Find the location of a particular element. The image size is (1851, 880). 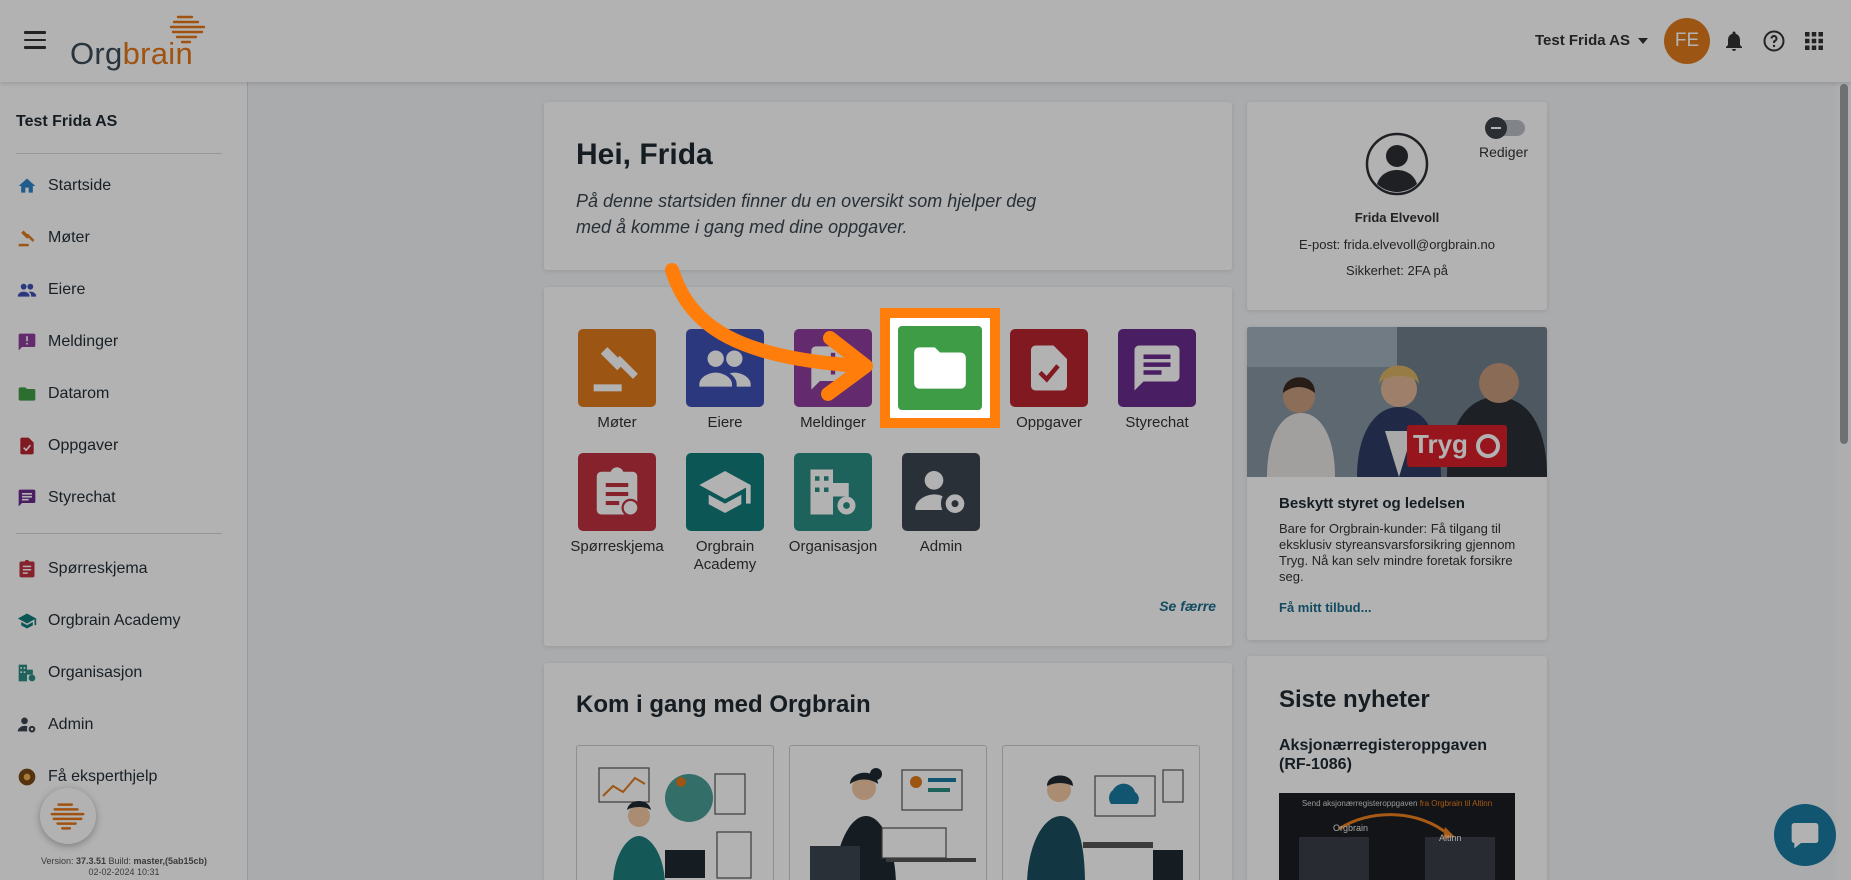

sidebar-item-label: Spørreskjema is located at coordinates (98, 568).